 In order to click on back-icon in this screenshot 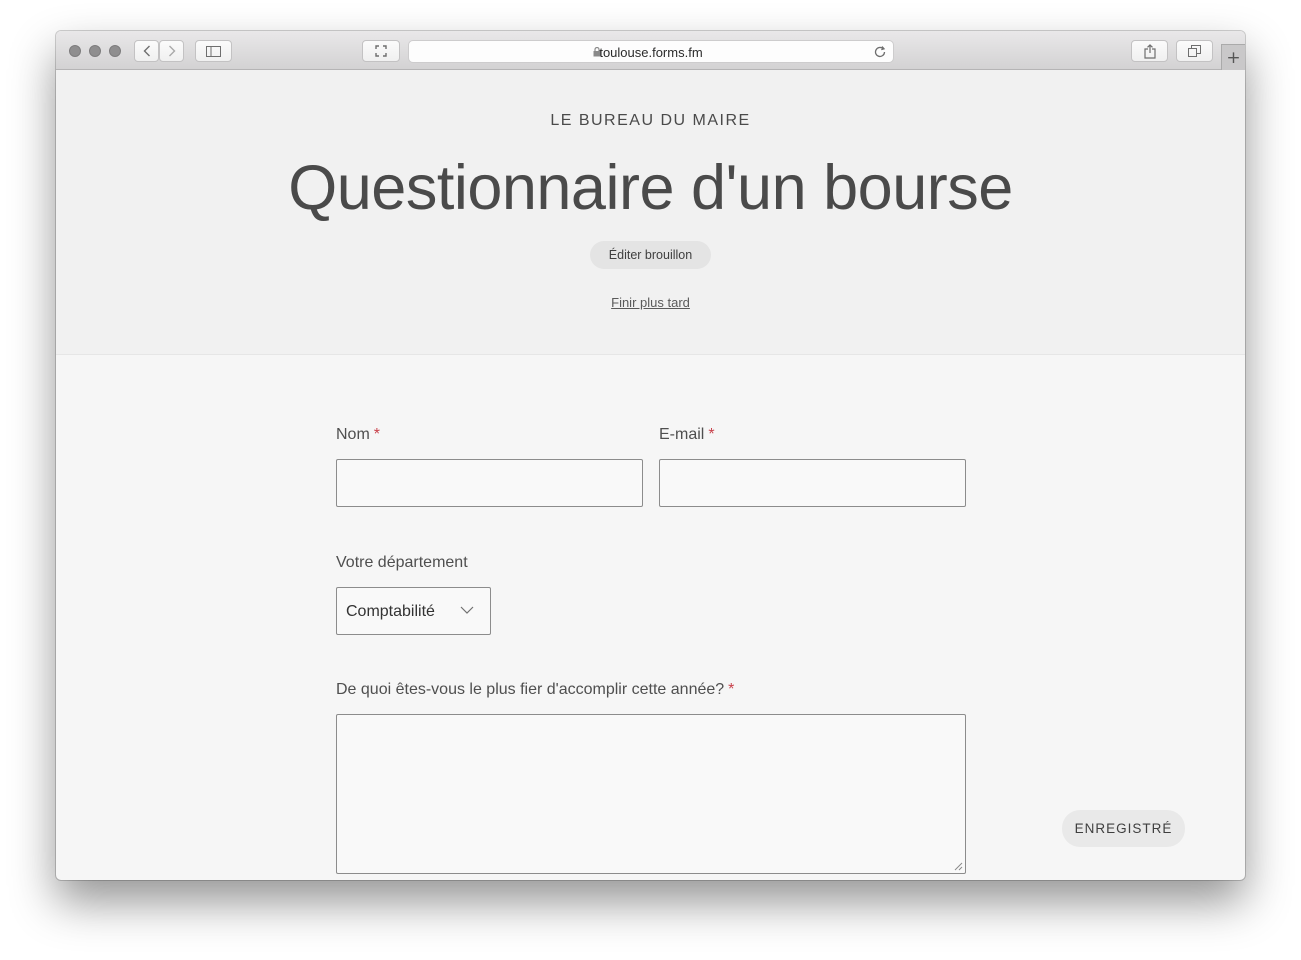, I will do `click(146, 51)`.